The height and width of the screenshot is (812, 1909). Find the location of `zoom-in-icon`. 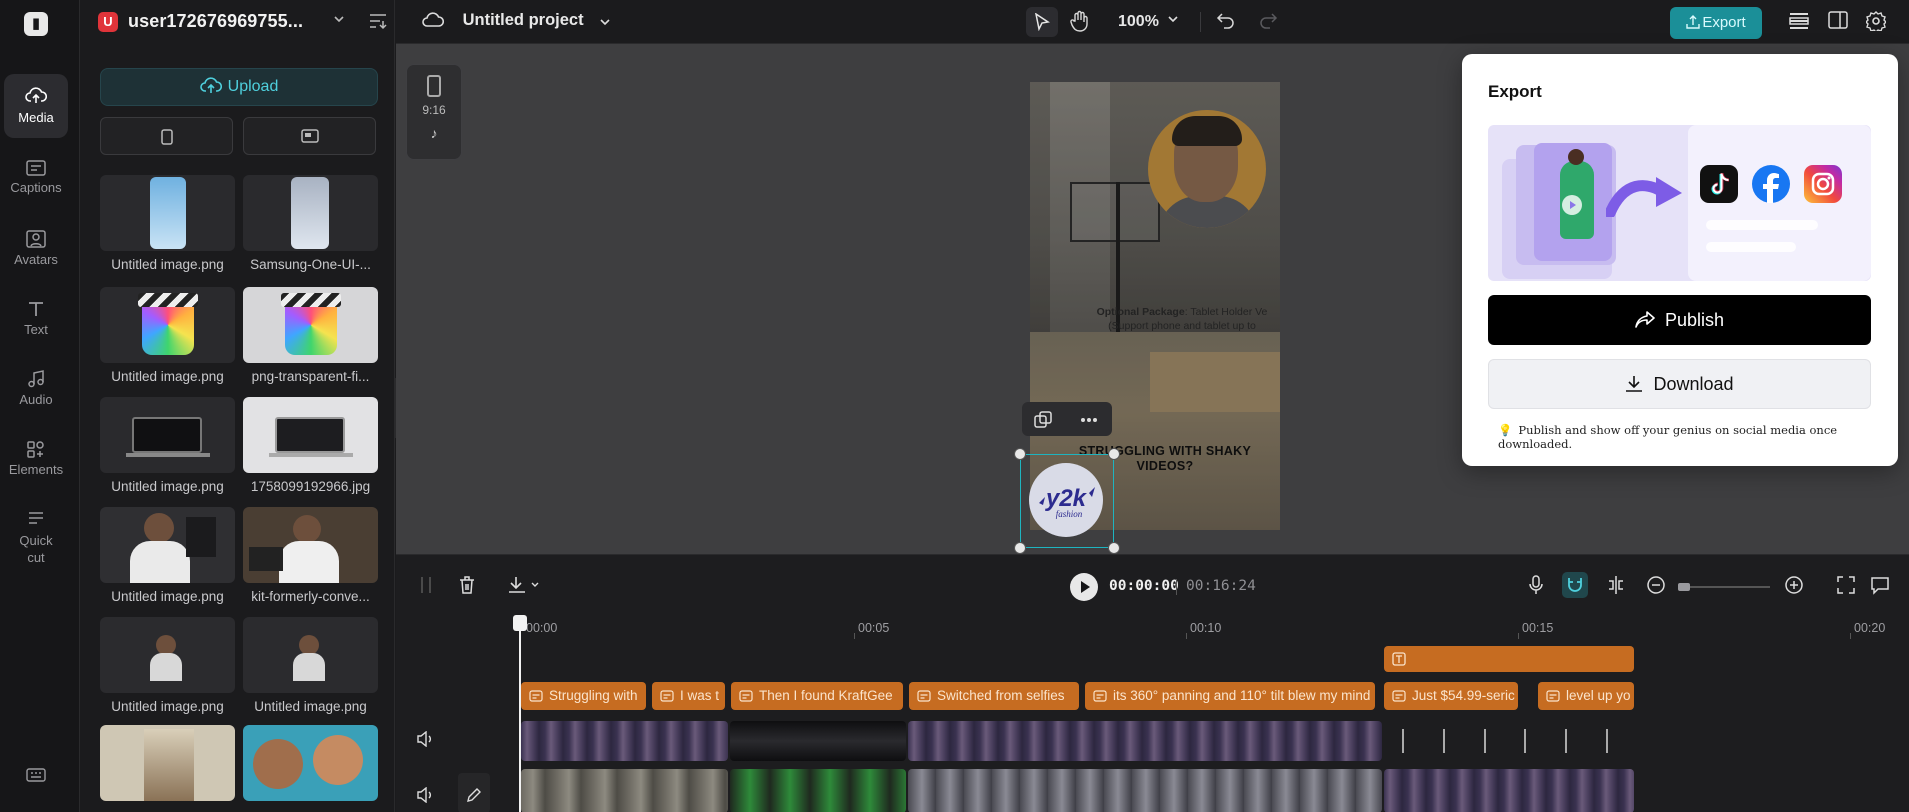

zoom-in-icon is located at coordinates (1794, 585).